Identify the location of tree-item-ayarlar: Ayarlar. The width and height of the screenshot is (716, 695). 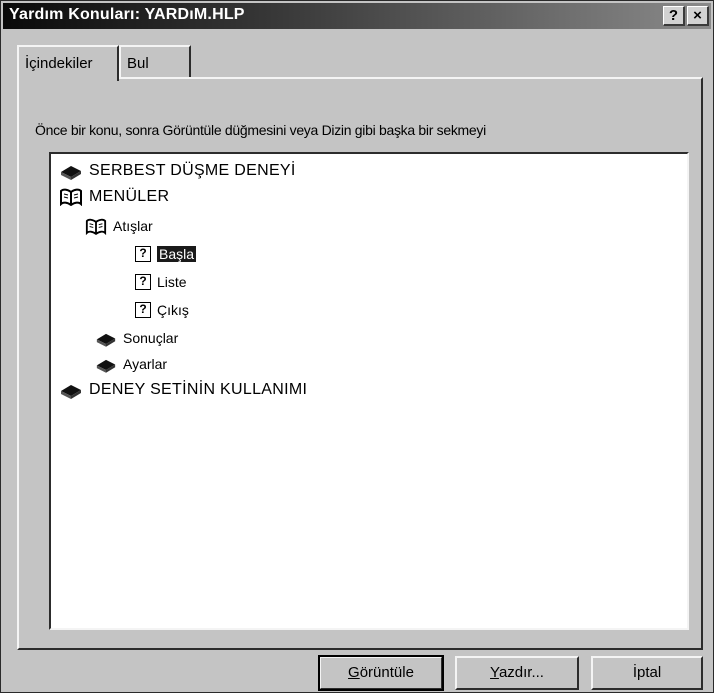
(131, 364).